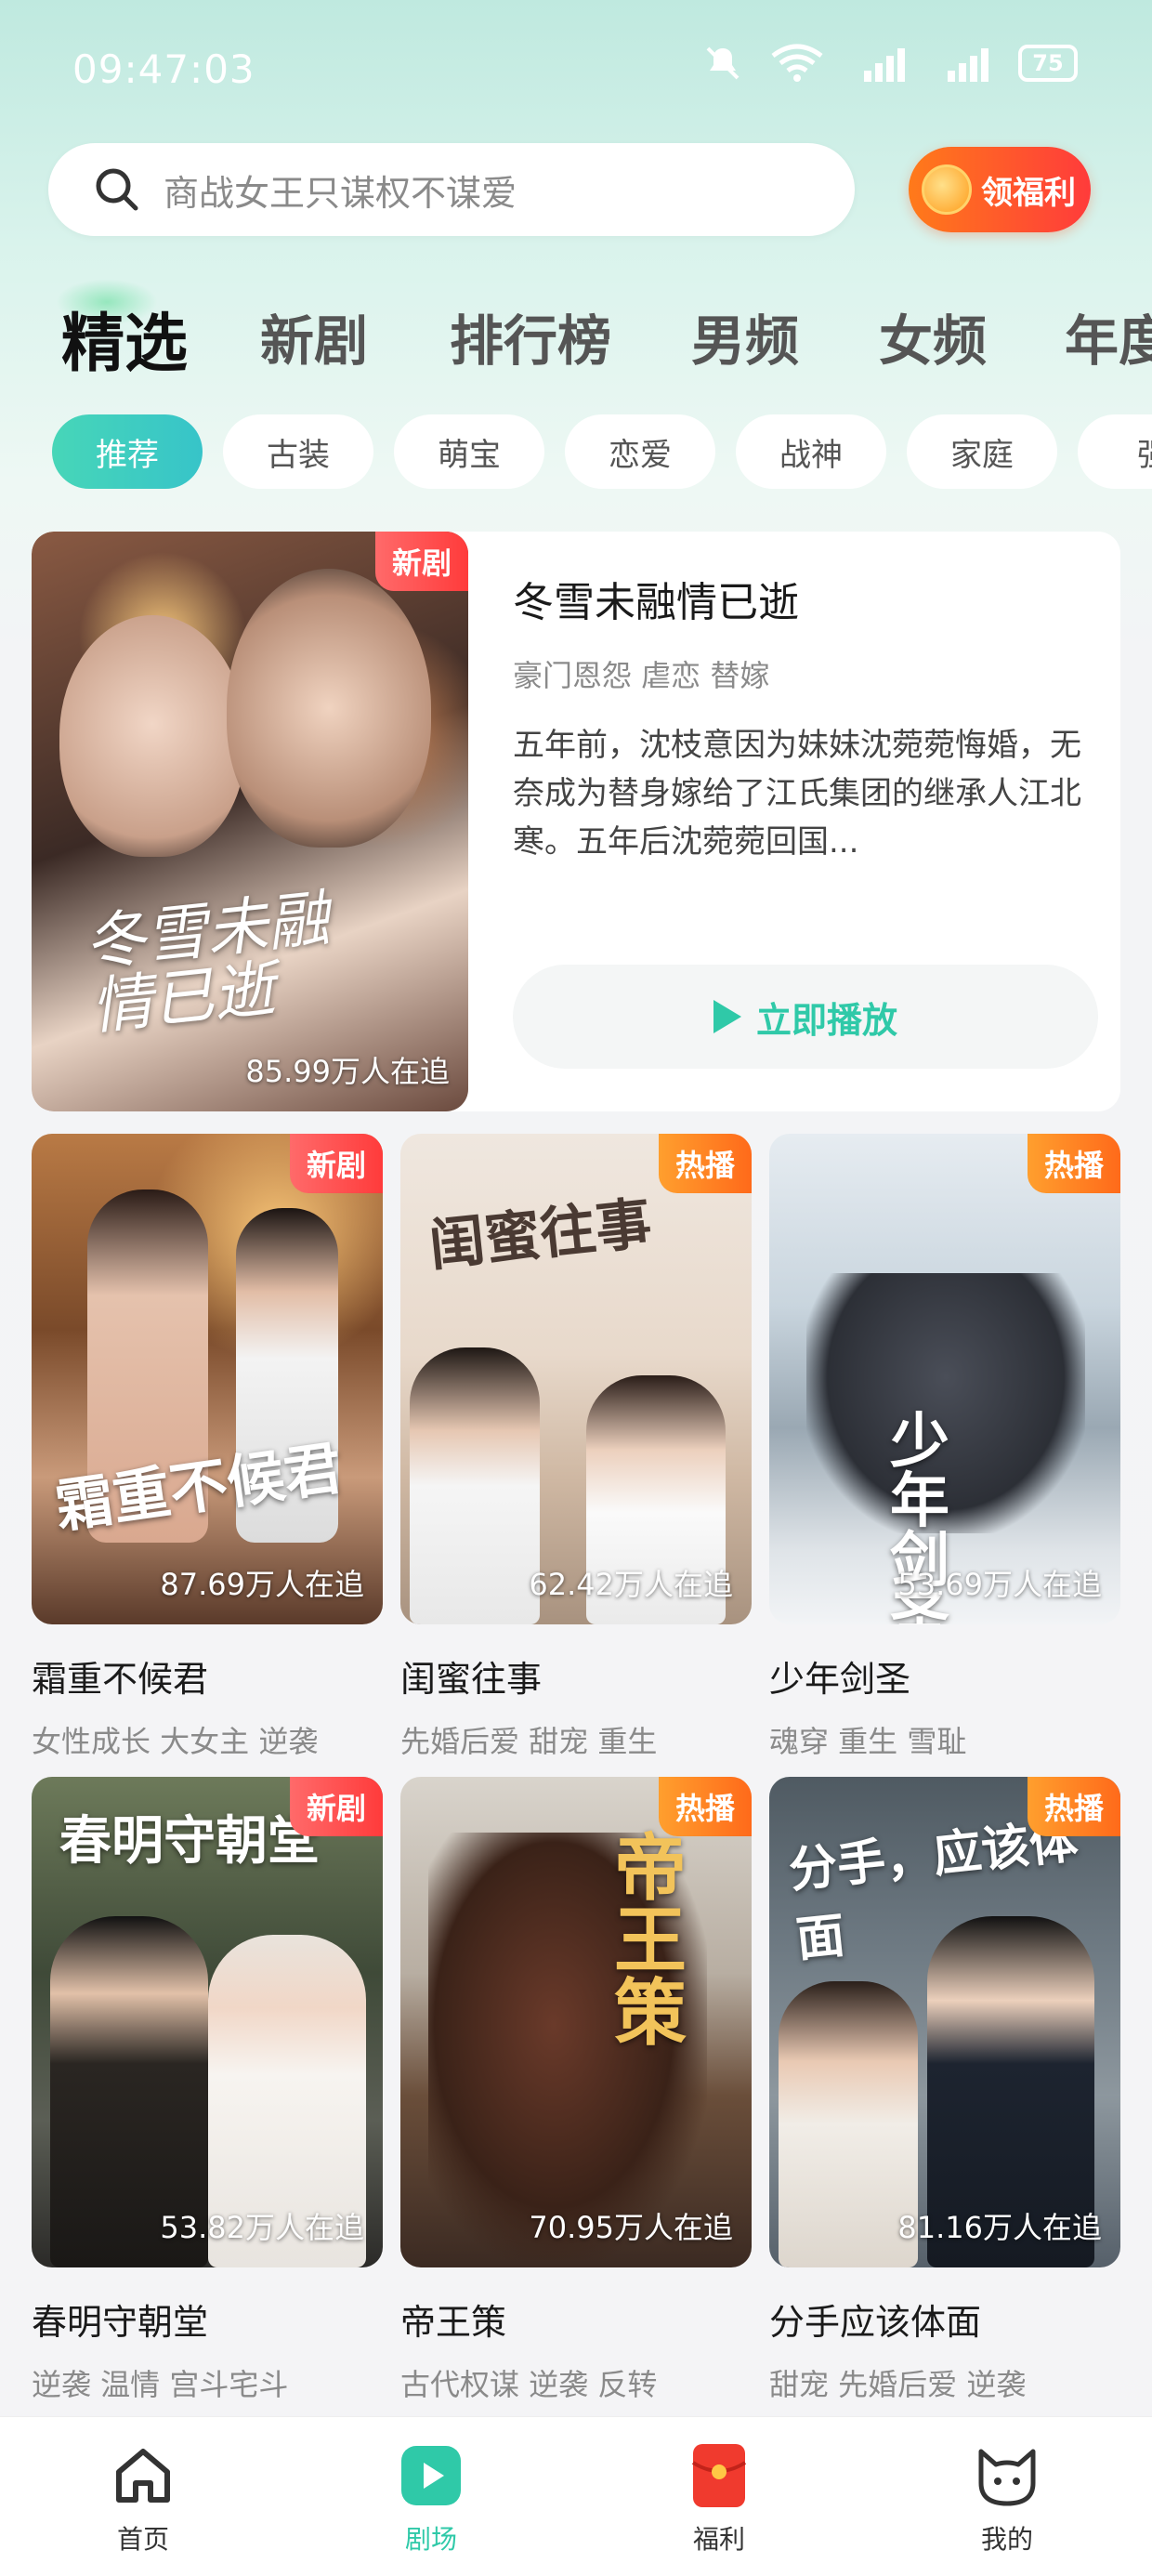 This screenshot has width=1152, height=2576. I want to click on chip-cute-baby: 萌宝, so click(469, 451).